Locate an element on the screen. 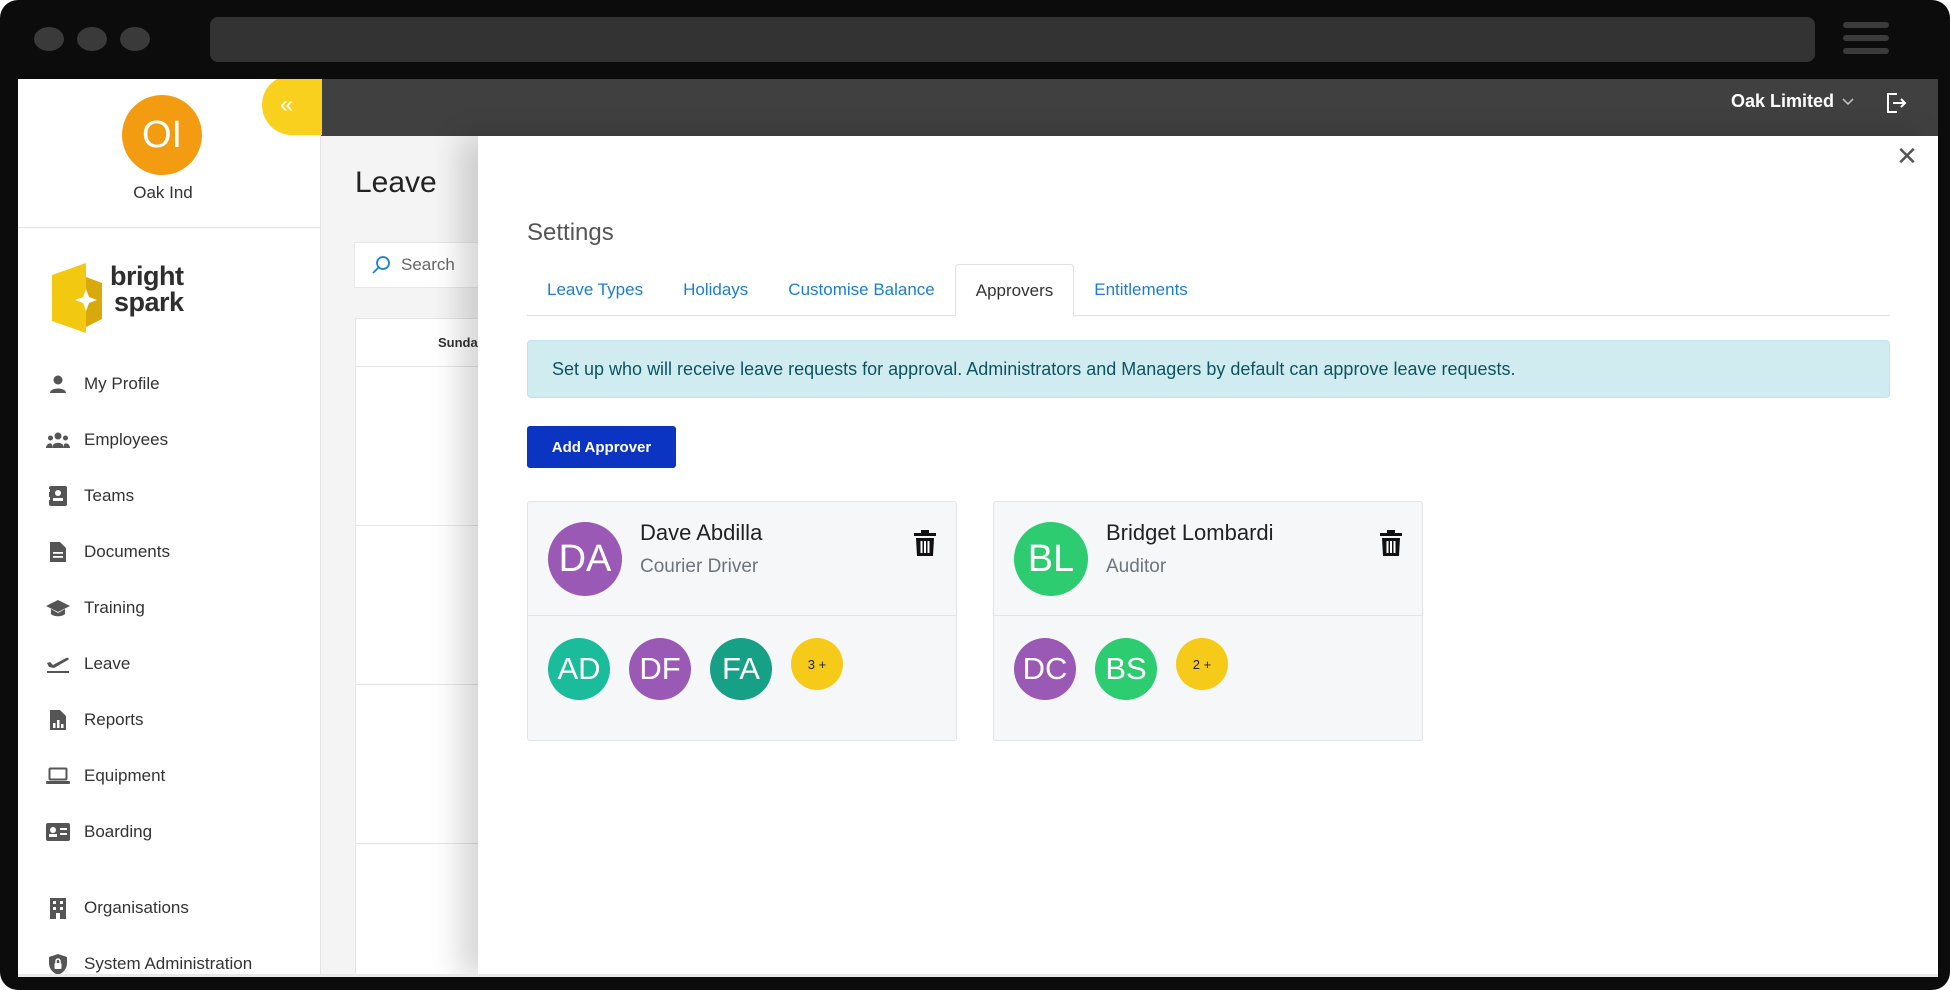 The height and width of the screenshot is (990, 1950). modal-title: Settings is located at coordinates (570, 232).